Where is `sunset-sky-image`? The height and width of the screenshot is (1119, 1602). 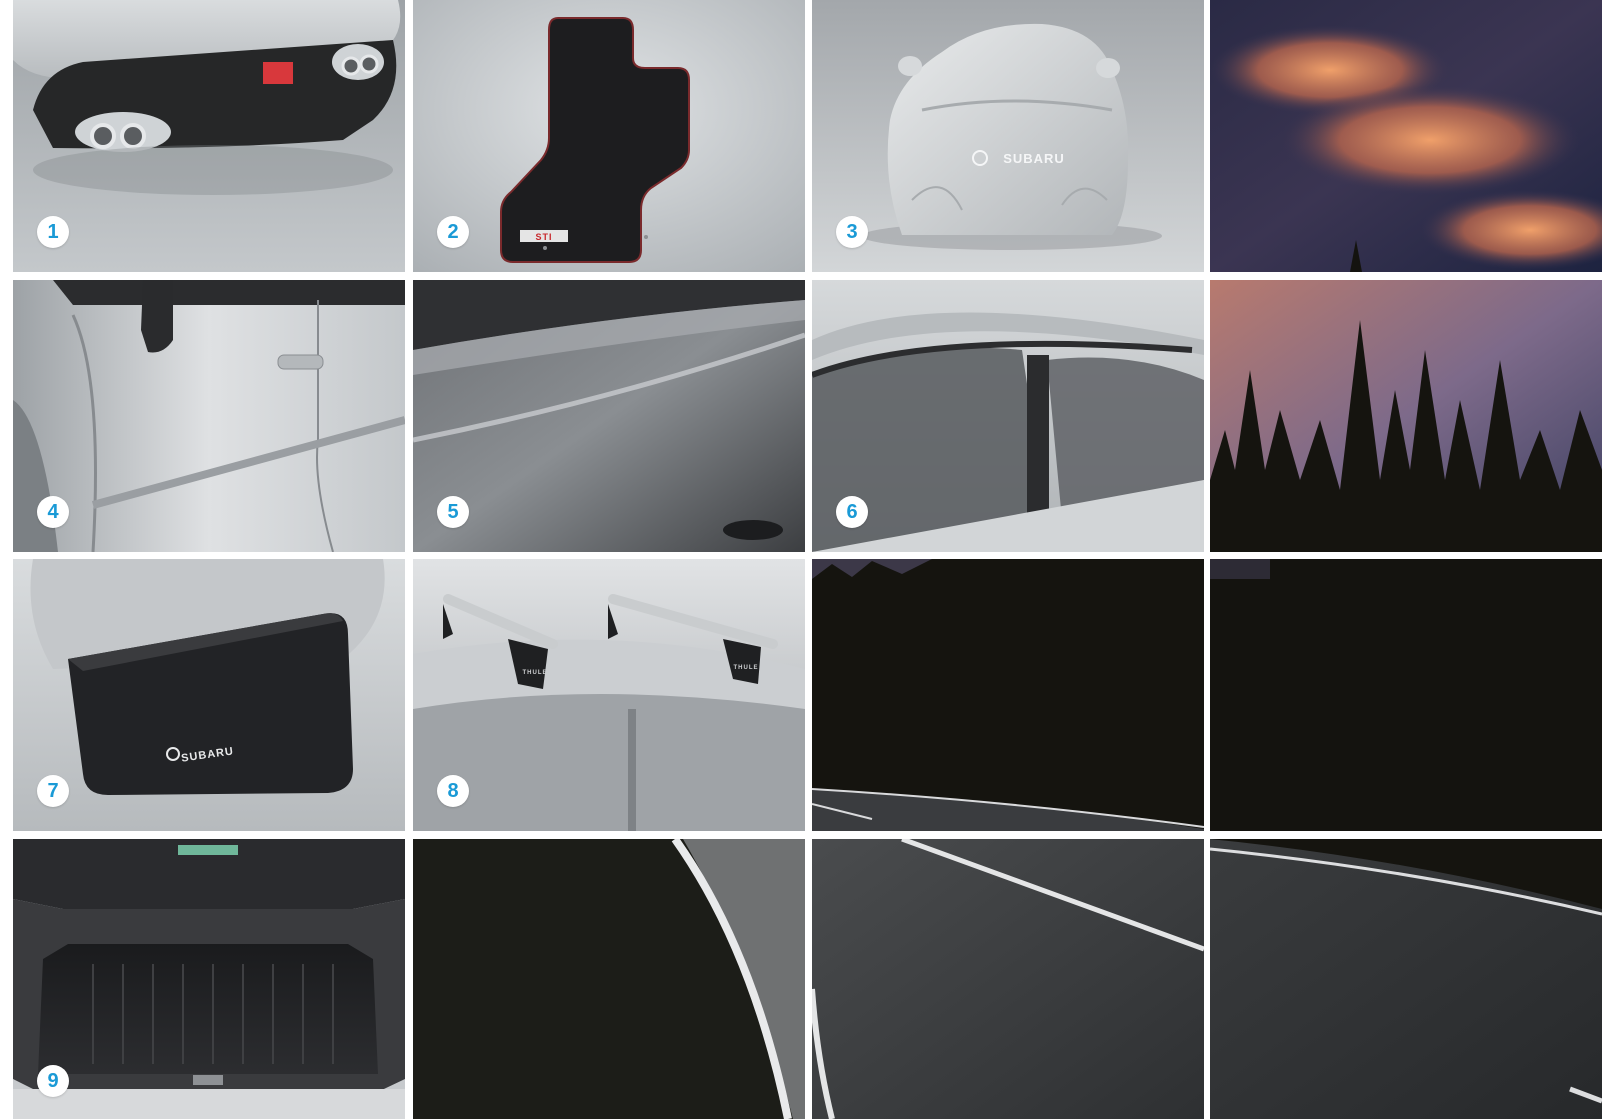 sunset-sky-image is located at coordinates (1406, 136).